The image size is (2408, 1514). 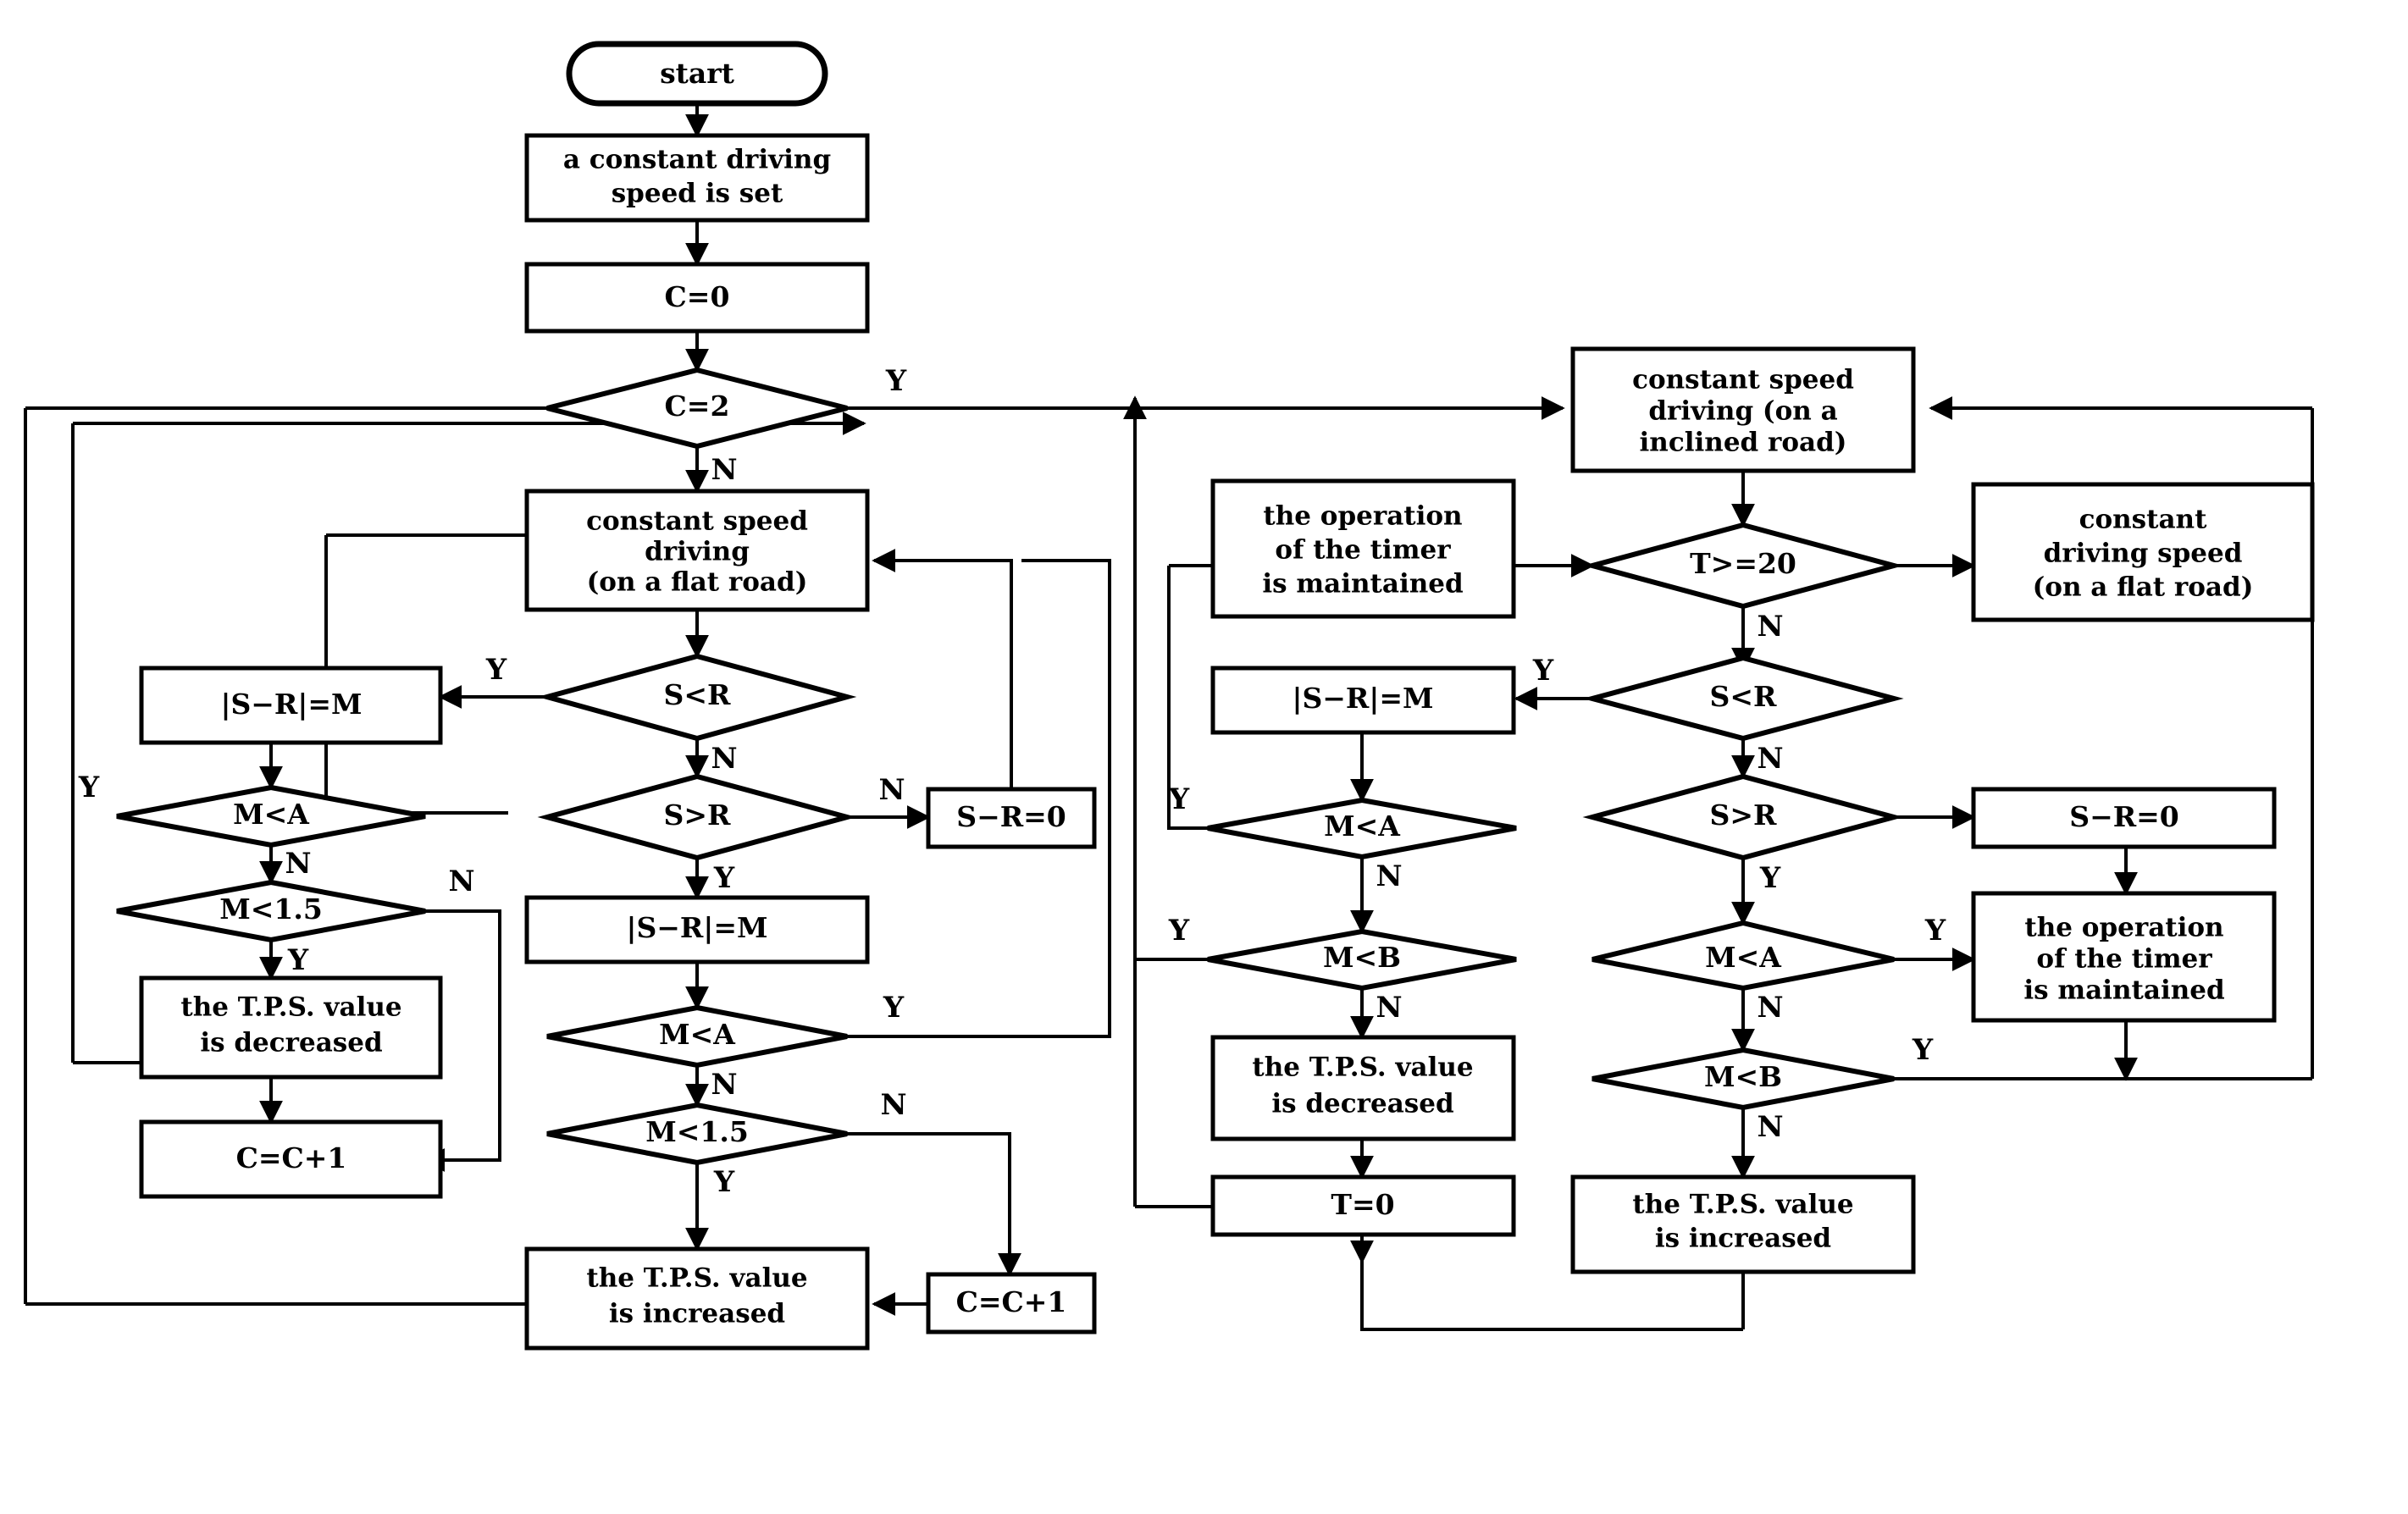 I want to click on node-tps-inc-right: the T.P.S. value is increased, so click(x=1743, y=1224).